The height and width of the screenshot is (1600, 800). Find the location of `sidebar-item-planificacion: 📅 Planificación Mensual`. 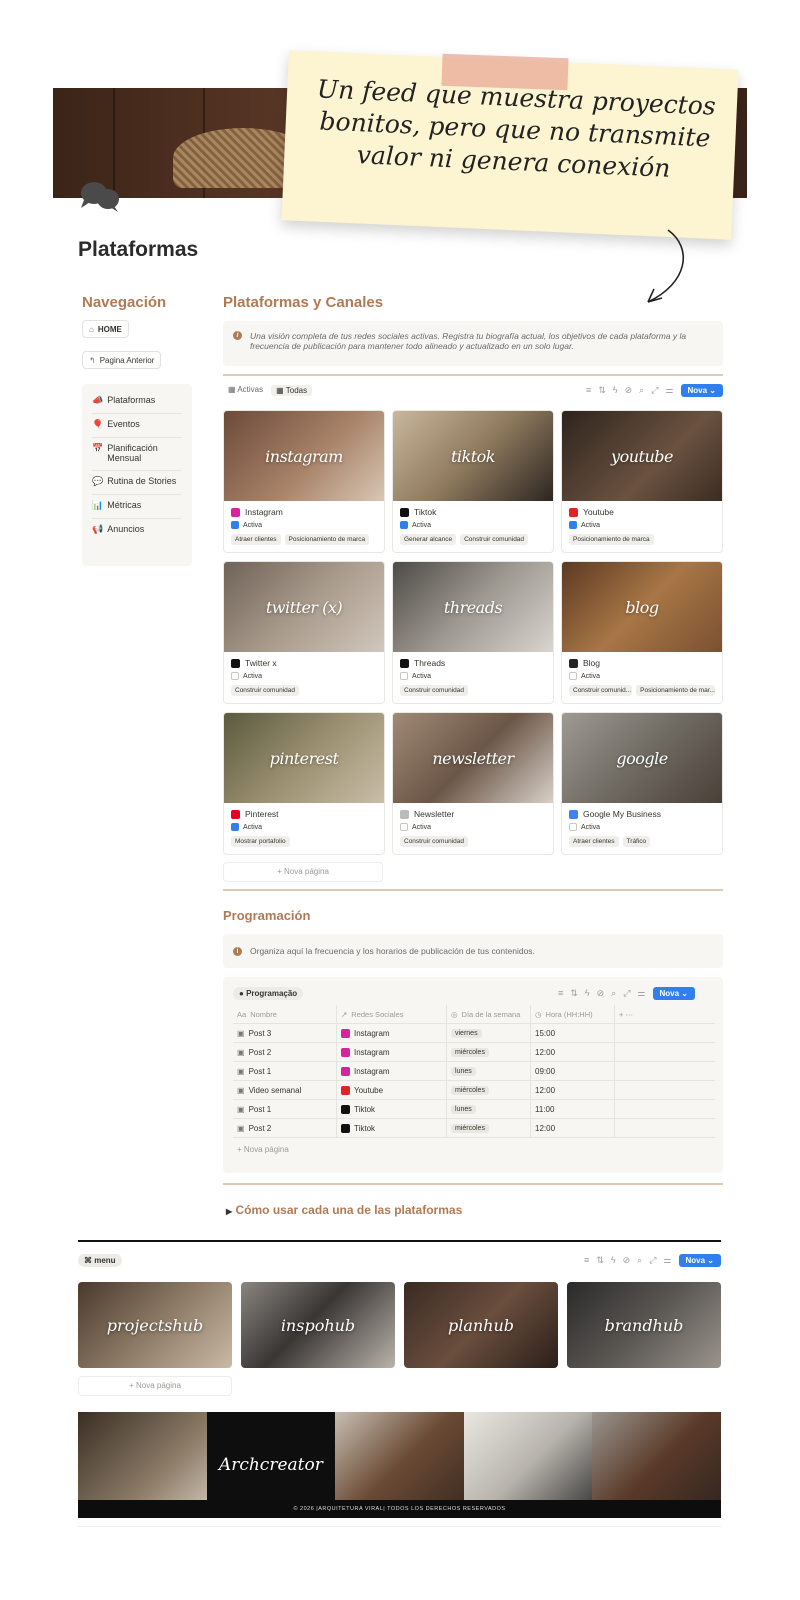

sidebar-item-planificacion: 📅 Planificación Mensual is located at coordinates (137, 454).